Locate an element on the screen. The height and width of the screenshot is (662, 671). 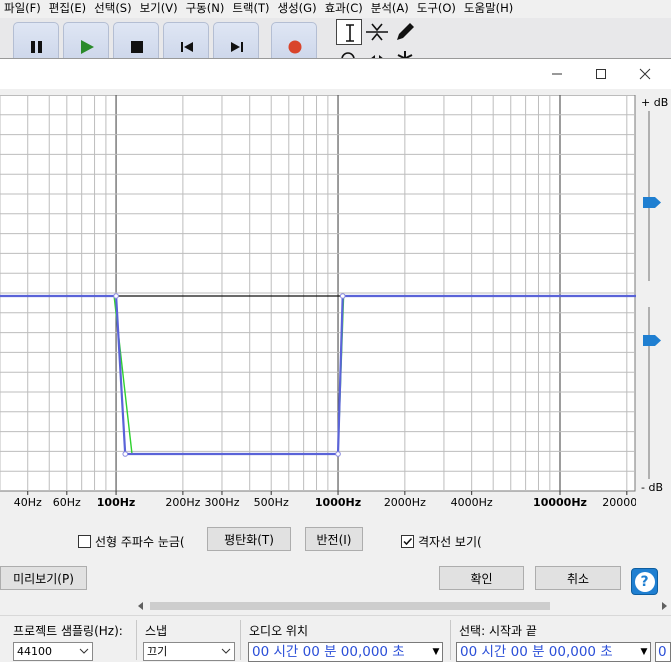
linear-frequency-checkbox: 선형 주파수 눈금( is located at coordinates (134, 541).